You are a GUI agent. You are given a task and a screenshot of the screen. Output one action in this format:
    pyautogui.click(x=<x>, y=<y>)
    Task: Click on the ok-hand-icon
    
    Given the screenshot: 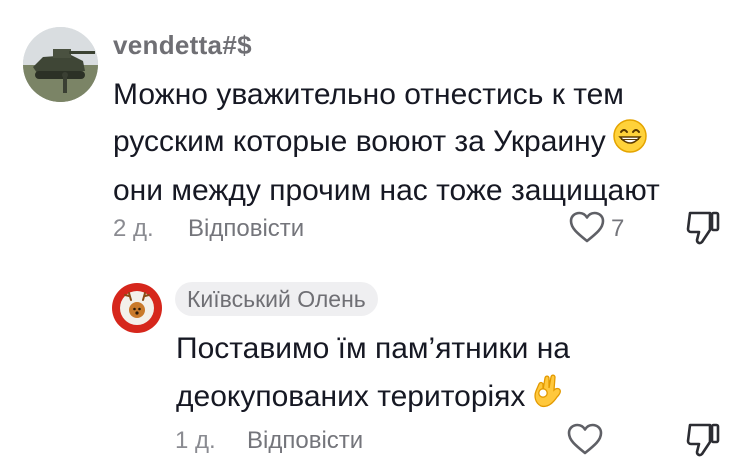 What is the action you would take?
    pyautogui.click(x=548, y=398)
    